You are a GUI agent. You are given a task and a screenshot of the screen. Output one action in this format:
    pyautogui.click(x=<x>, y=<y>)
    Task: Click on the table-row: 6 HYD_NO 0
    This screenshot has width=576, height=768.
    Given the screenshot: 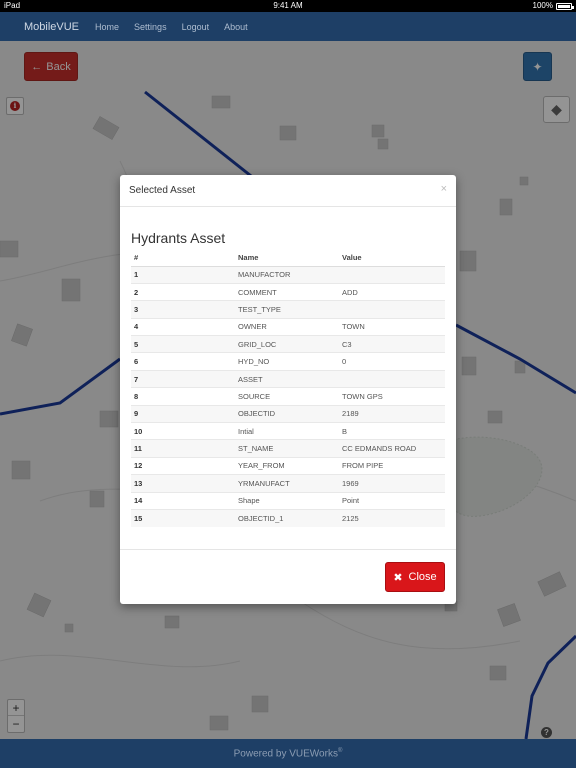 What is the action you would take?
    pyautogui.click(x=288, y=361)
    